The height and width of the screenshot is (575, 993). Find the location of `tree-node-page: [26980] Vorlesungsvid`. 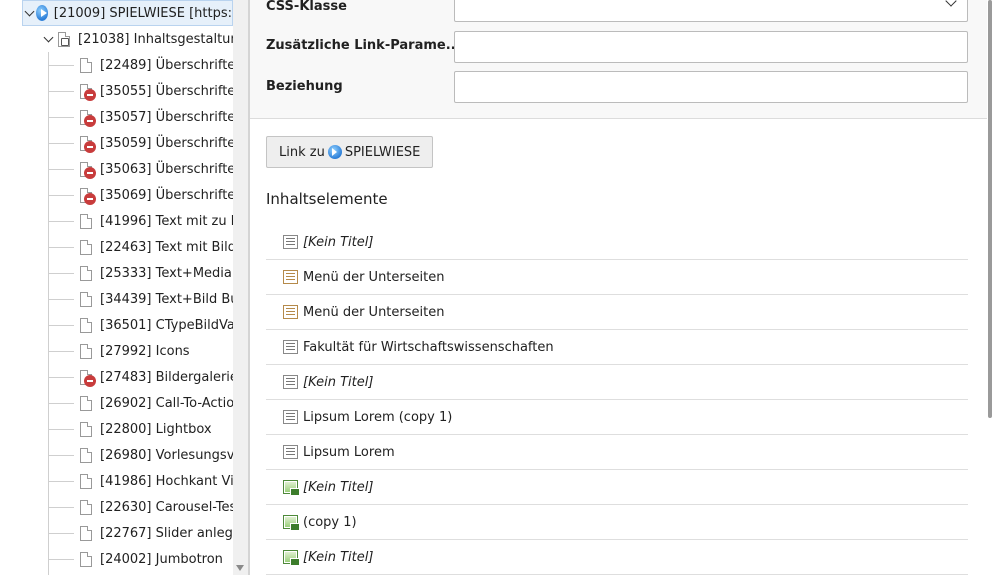

tree-node-page: [26980] Vorlesungsvid is located at coordinates (163, 455).